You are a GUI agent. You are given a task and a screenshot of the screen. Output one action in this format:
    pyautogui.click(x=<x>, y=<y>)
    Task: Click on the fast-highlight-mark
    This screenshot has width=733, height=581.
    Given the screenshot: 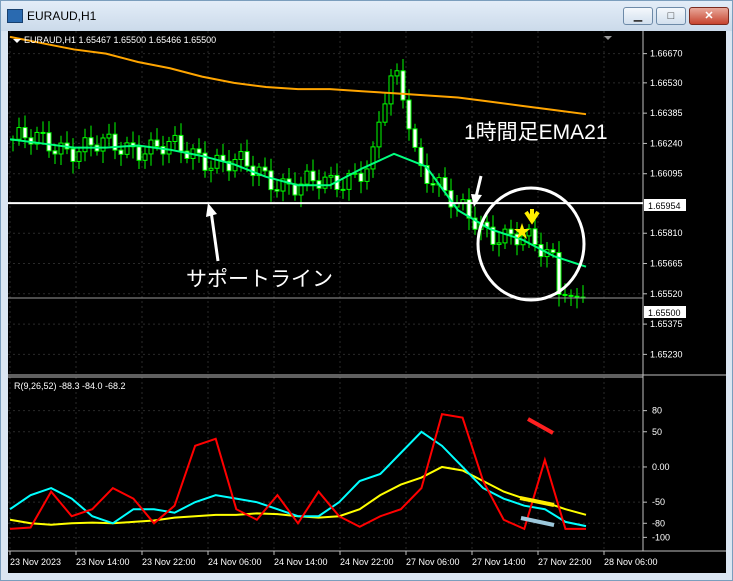 What is the action you would take?
    pyautogui.click(x=540, y=426)
    